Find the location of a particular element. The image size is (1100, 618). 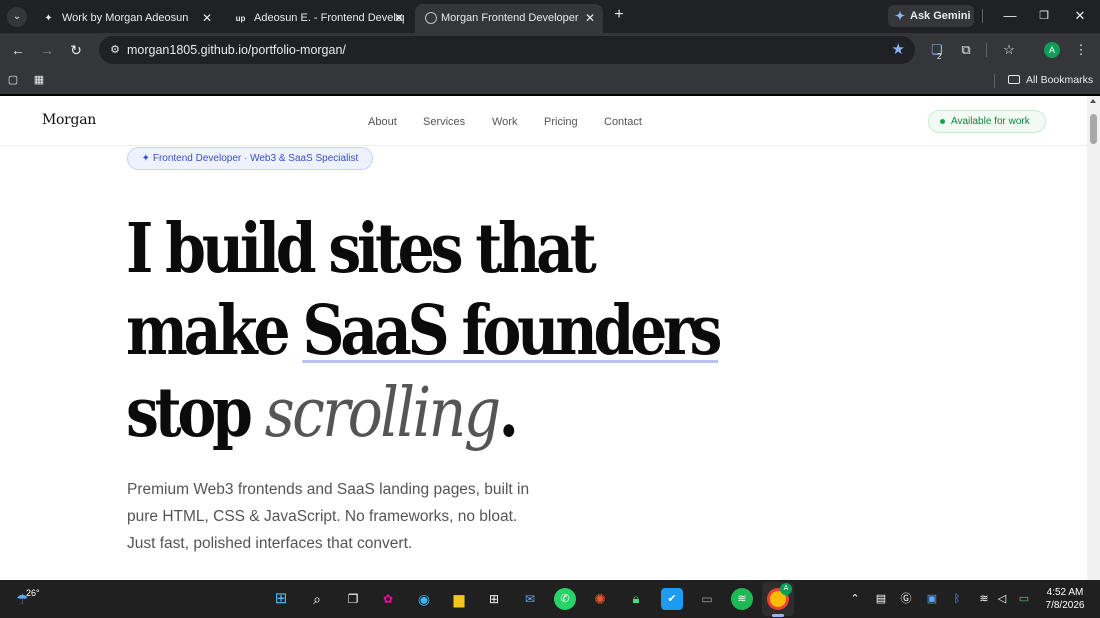

gemini-sparkle-icon: ✦ is located at coordinates (900, 16).